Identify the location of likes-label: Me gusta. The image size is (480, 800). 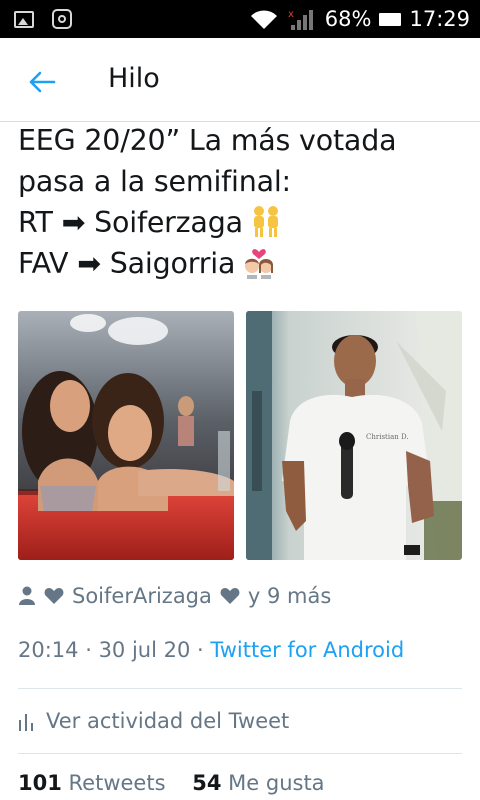
(276, 783).